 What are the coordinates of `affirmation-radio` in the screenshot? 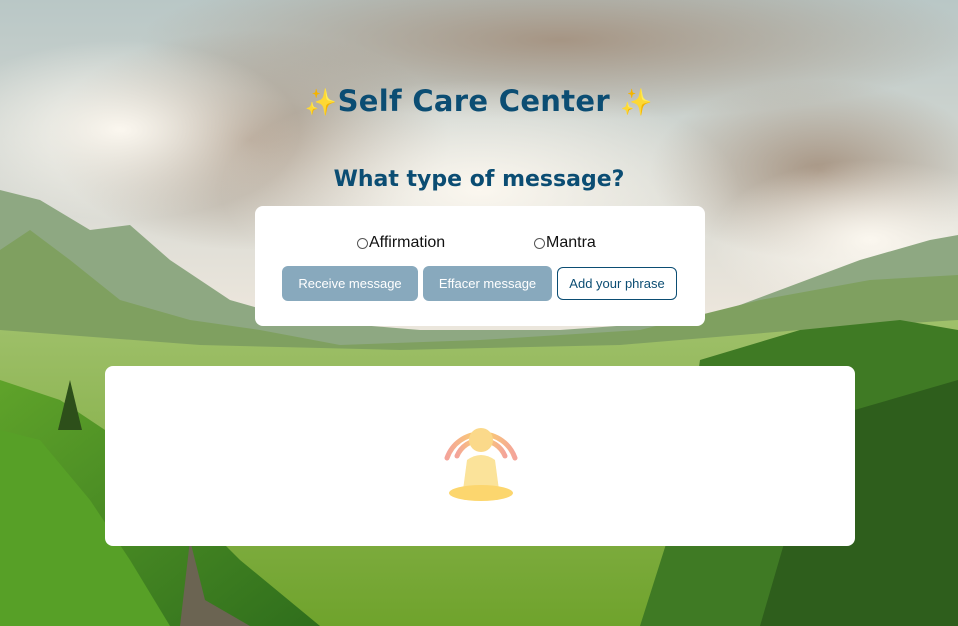 It's located at (362, 243).